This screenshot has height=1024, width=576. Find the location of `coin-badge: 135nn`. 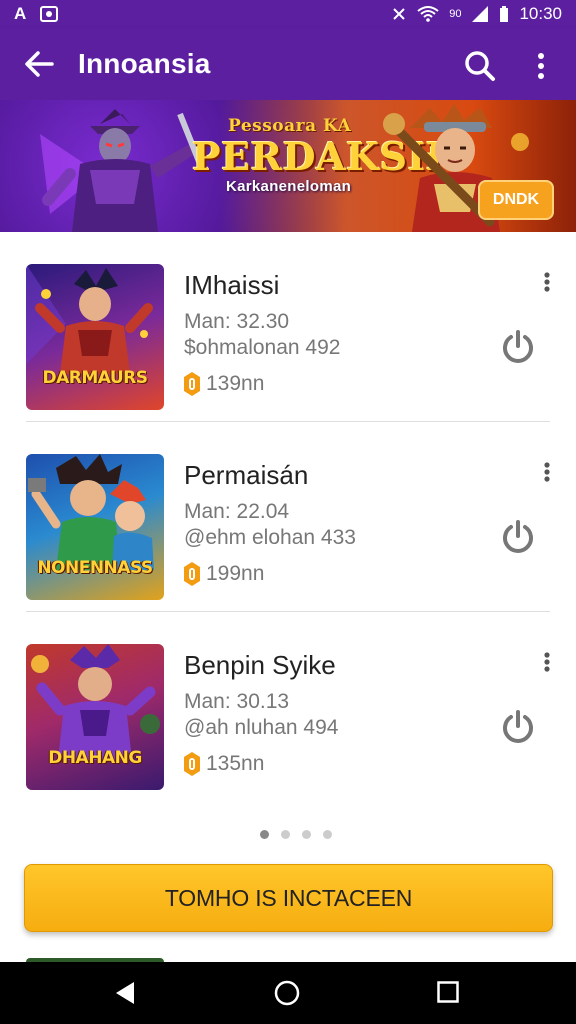

coin-badge: 135nn is located at coordinates (224, 764).